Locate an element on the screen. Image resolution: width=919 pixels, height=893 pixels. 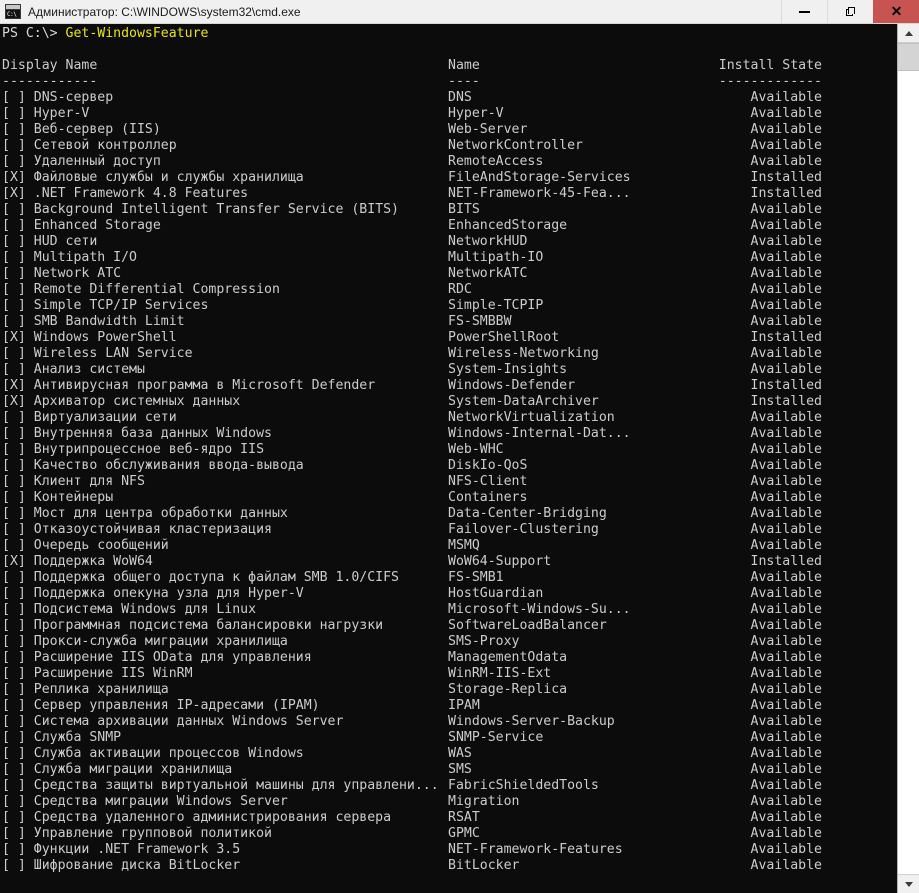
cell-display-name: [ ] HUD сети is located at coordinates (50, 241).